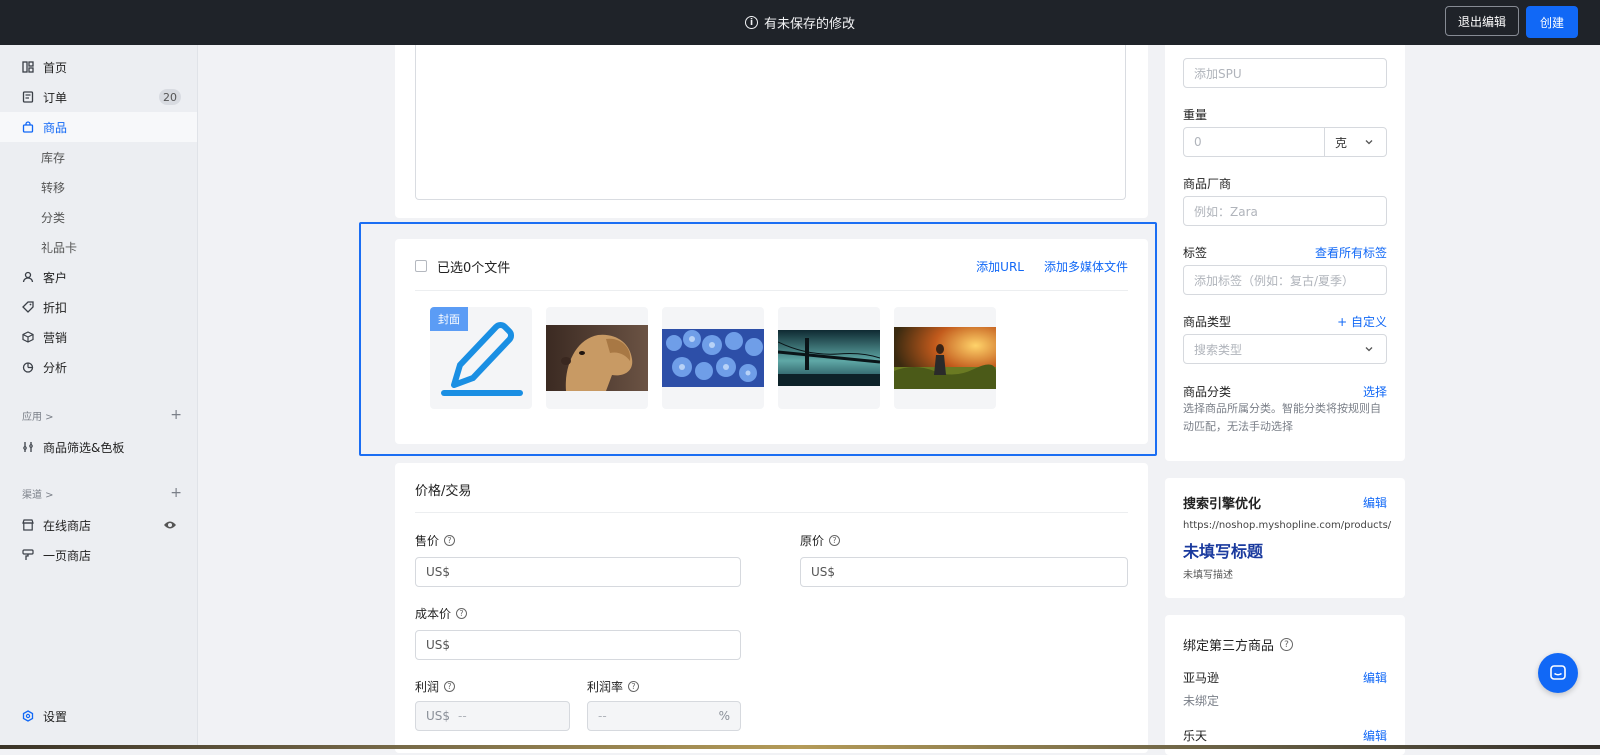 The image size is (1600, 755). I want to click on channels-section-header: 渠道 > +, so click(102, 493).